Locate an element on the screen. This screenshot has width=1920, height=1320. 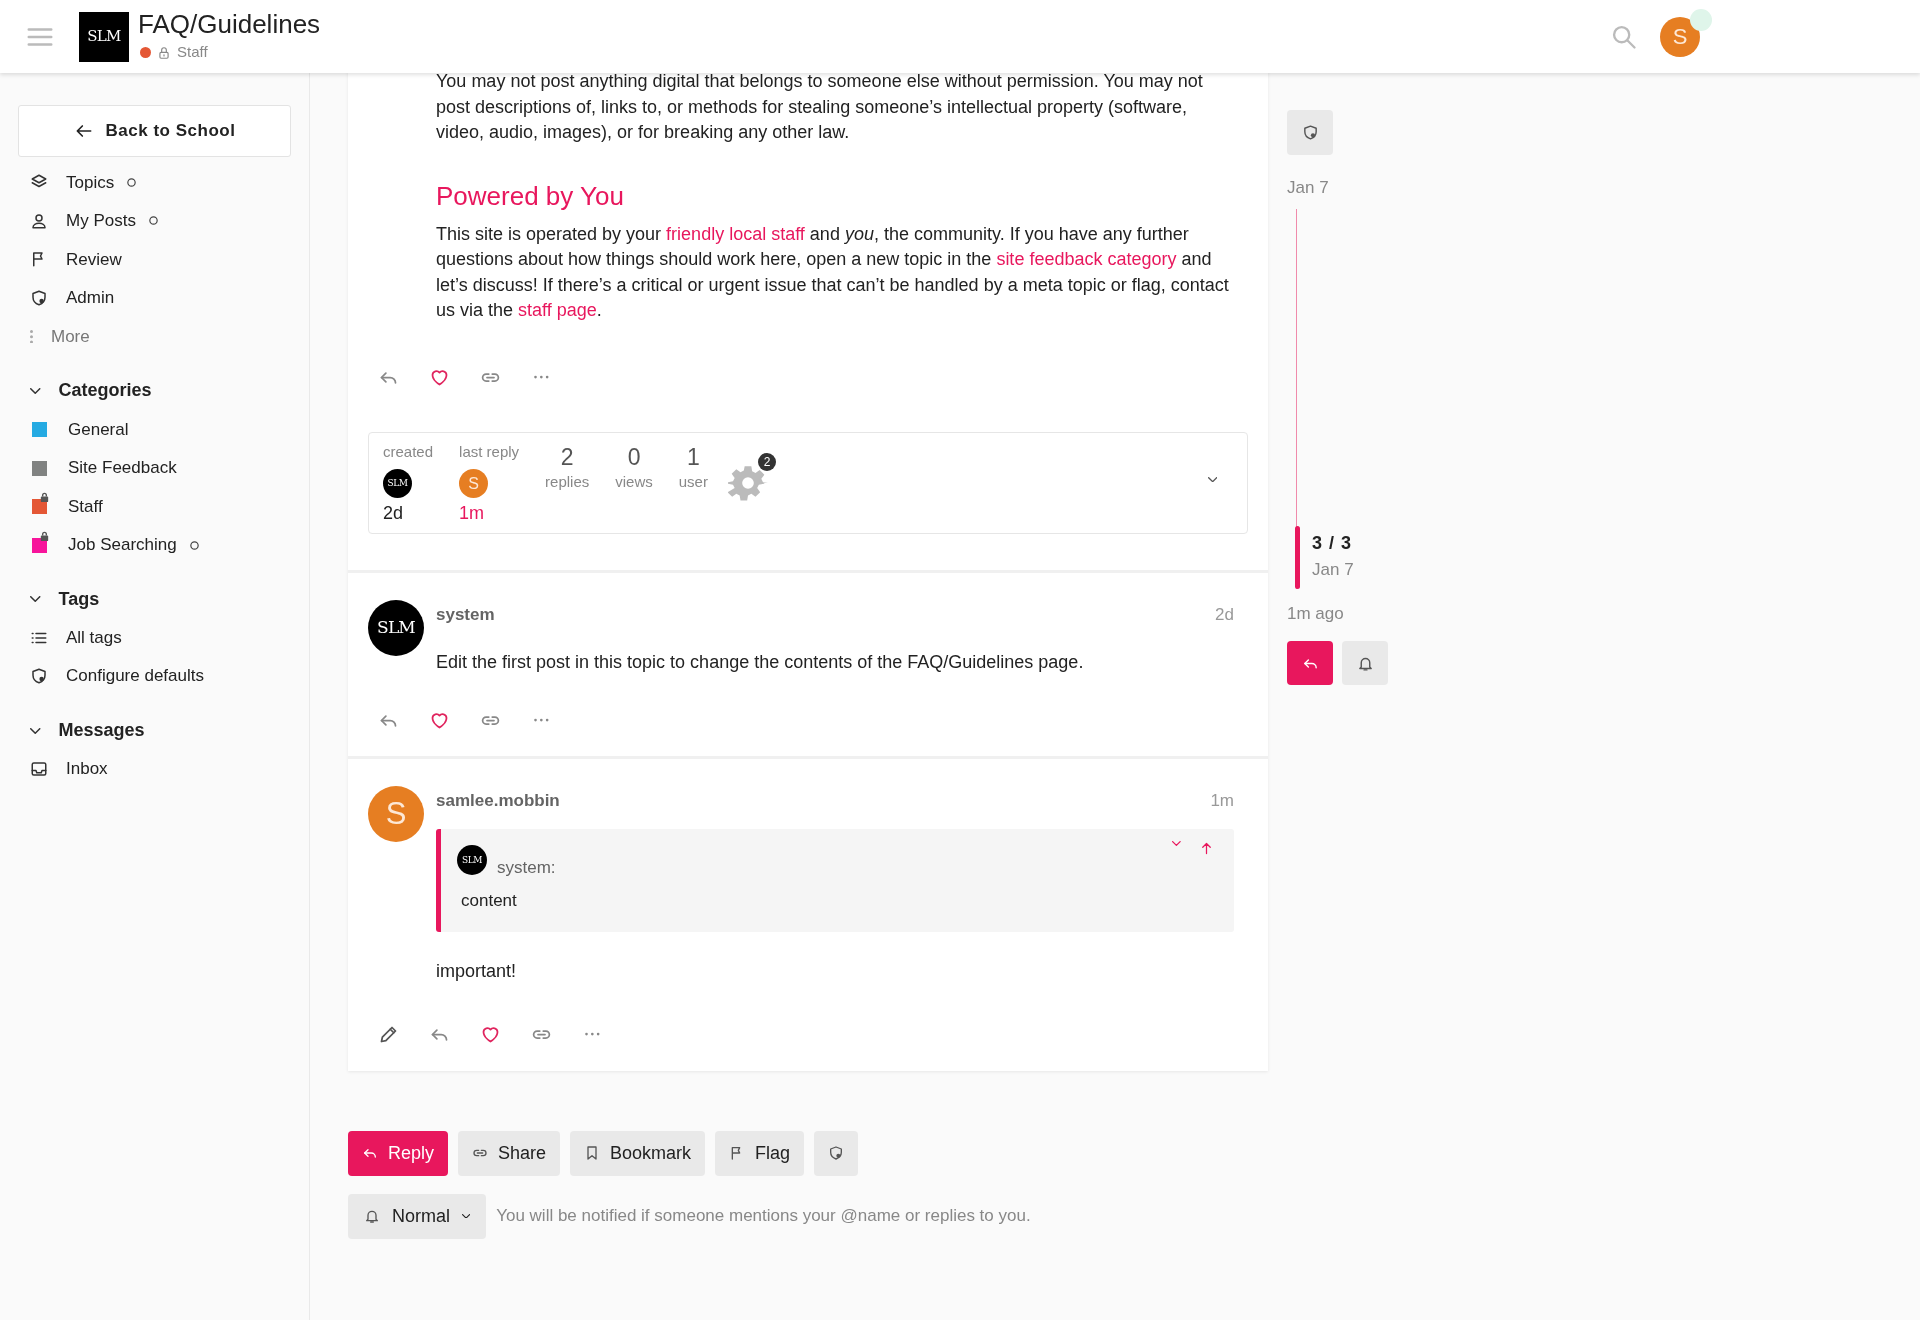
notification-description: You will be notified if someone mentions your @name or replies to you. is located at coordinates (763, 1216).